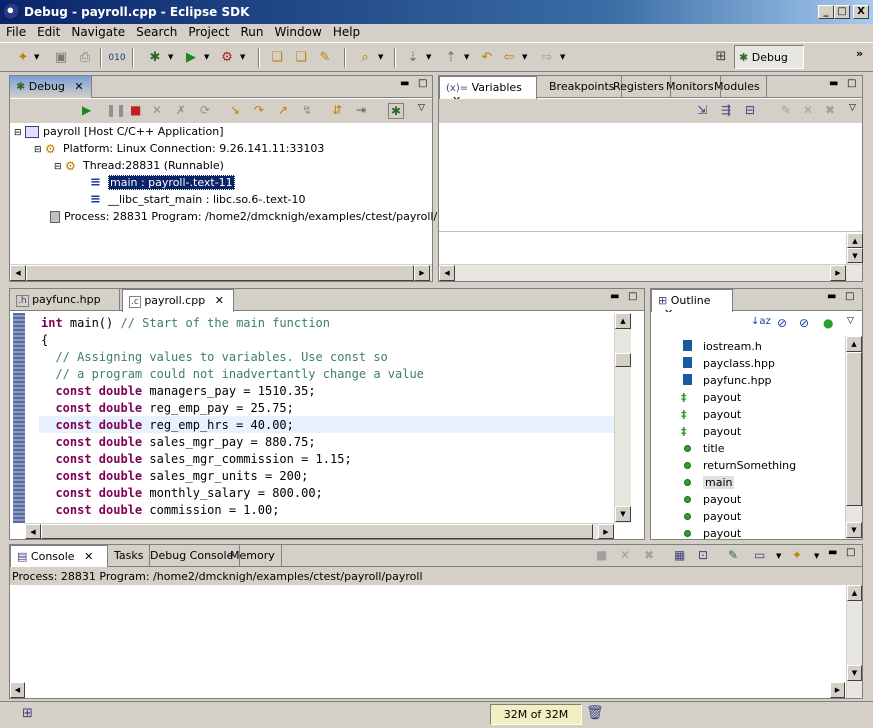 This screenshot has height=728, width=873. I want to click on tab-payroll-cpp: .c payroll.cpp ✕, so click(178, 300).